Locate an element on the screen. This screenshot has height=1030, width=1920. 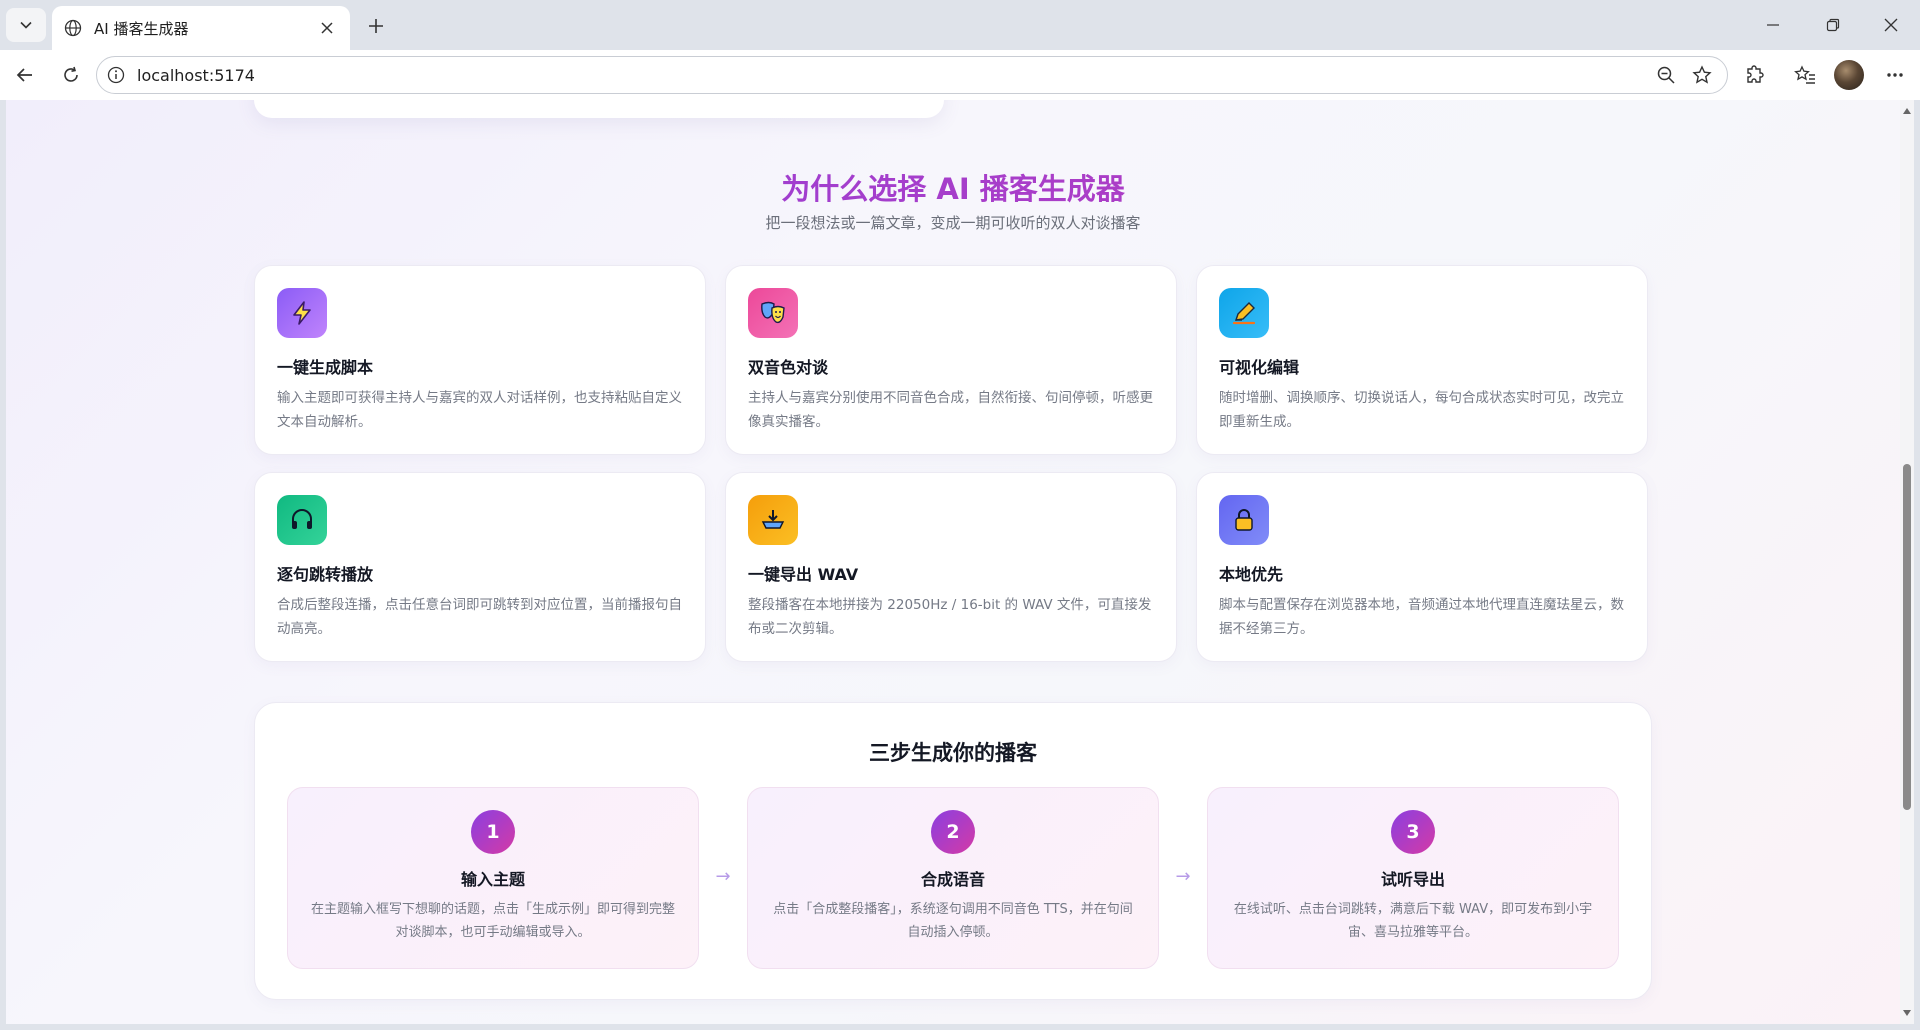
triangle-down-icon is located at coordinates (1907, 1013).